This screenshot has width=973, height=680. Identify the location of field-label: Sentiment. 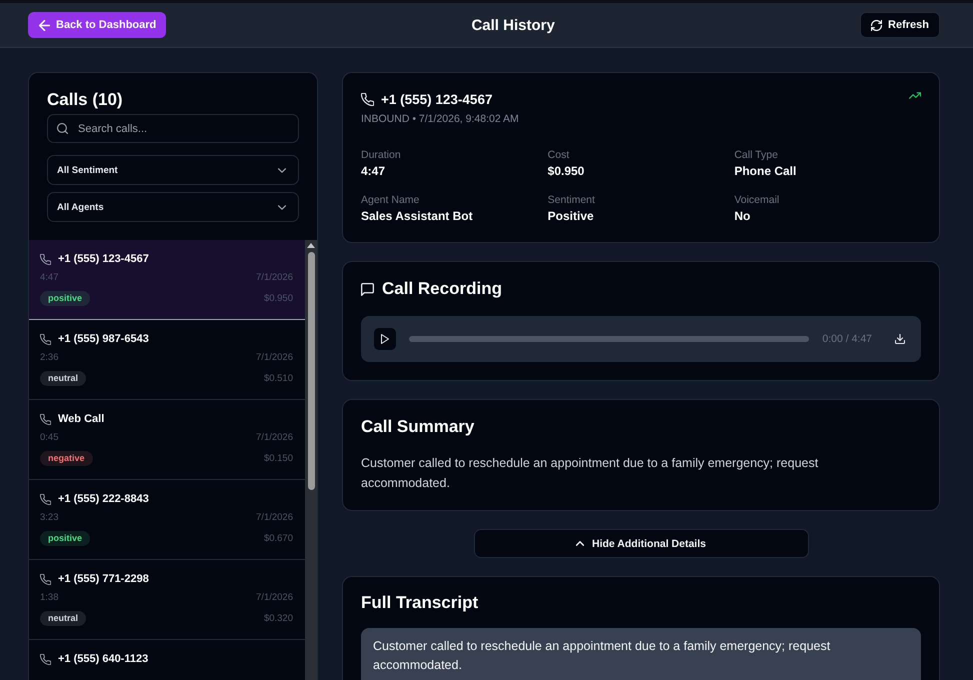
(572, 200).